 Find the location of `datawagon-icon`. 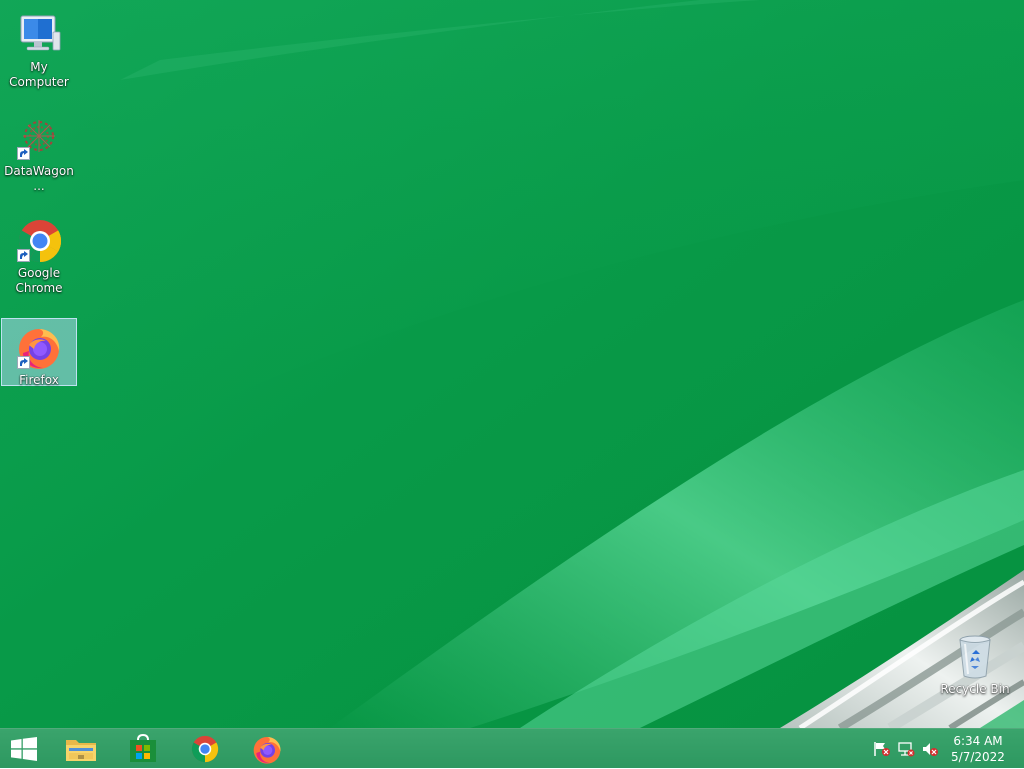

datawagon-icon is located at coordinates (39, 138).